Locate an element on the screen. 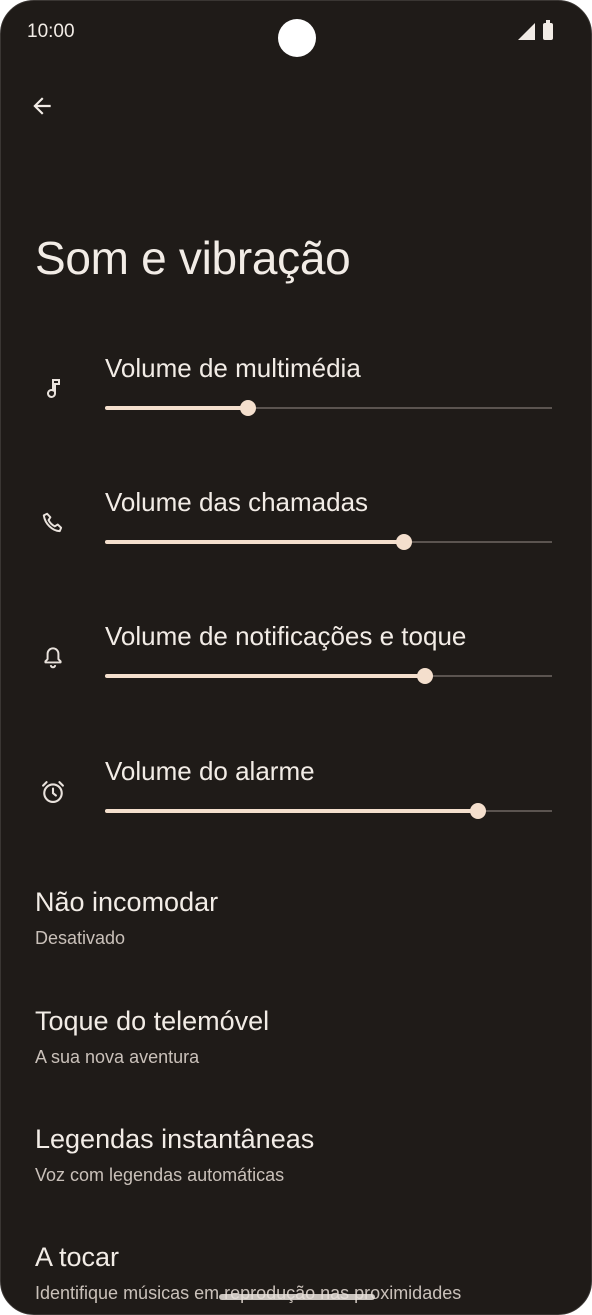 This screenshot has width=592, height=1315. front-camera is located at coordinates (297, 38).